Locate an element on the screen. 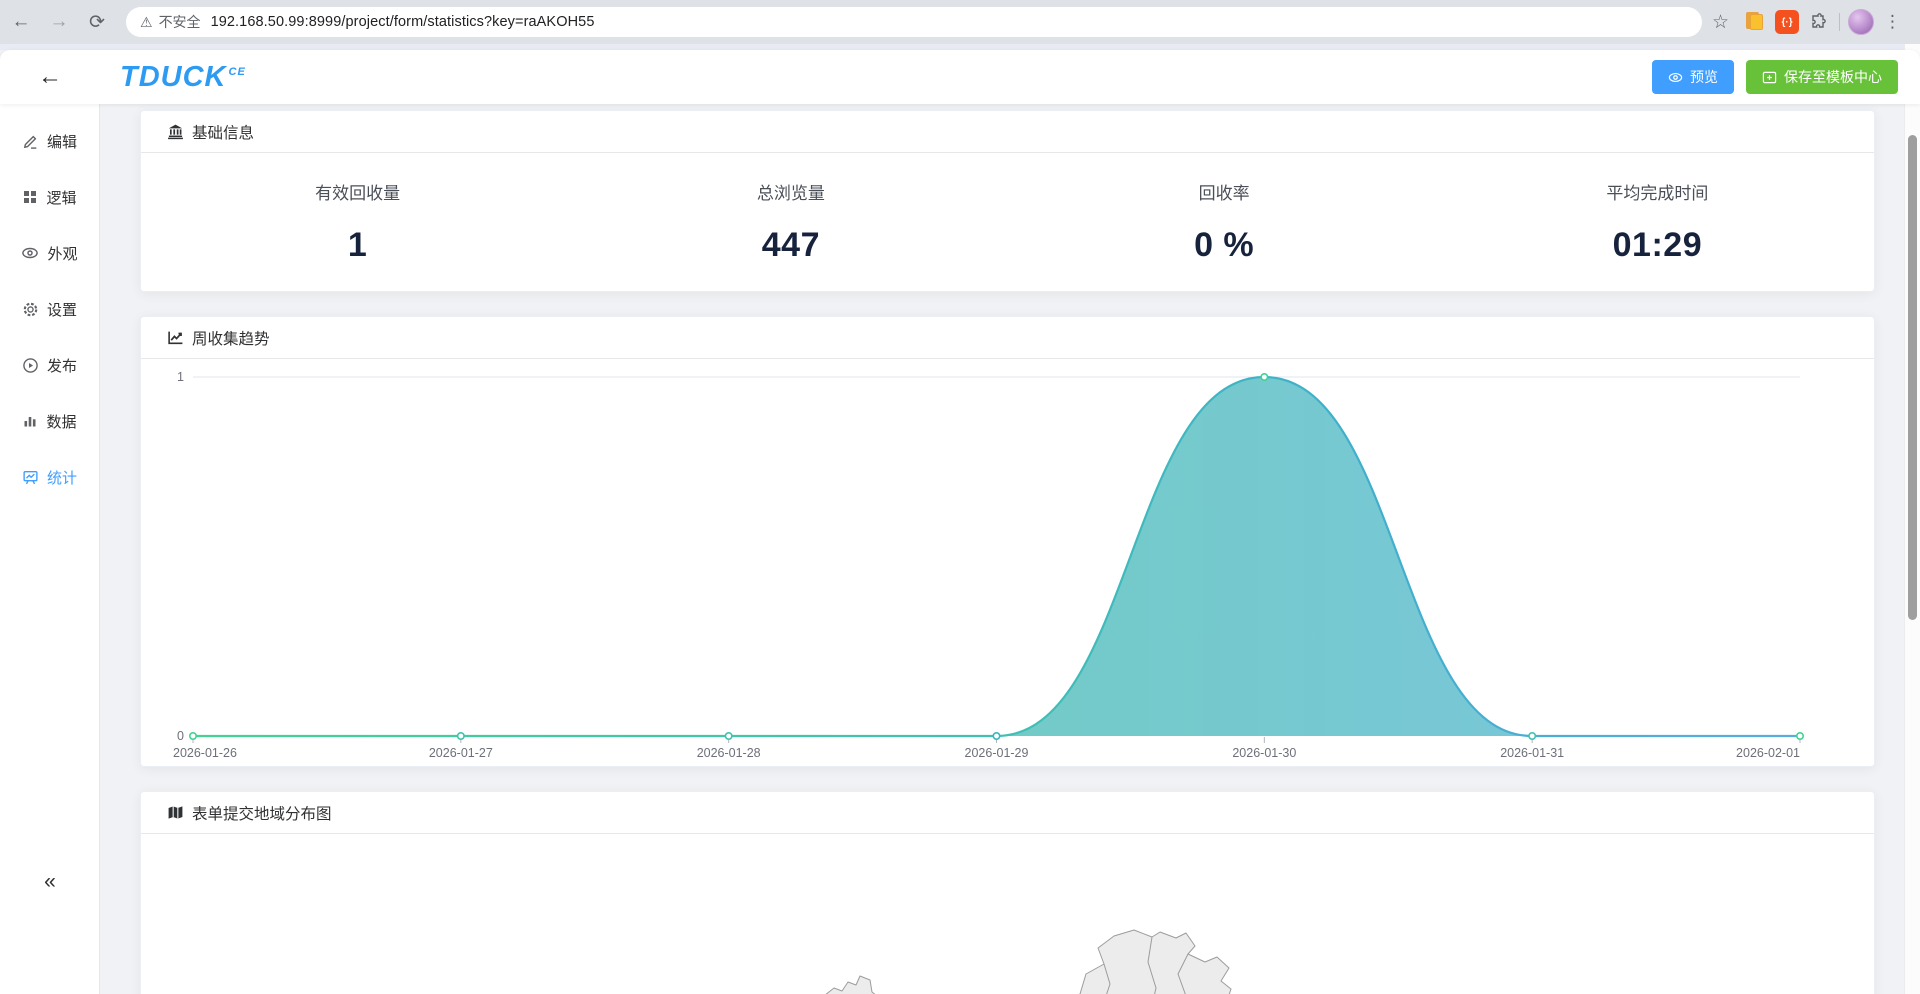  back-button: ← is located at coordinates (50, 77).